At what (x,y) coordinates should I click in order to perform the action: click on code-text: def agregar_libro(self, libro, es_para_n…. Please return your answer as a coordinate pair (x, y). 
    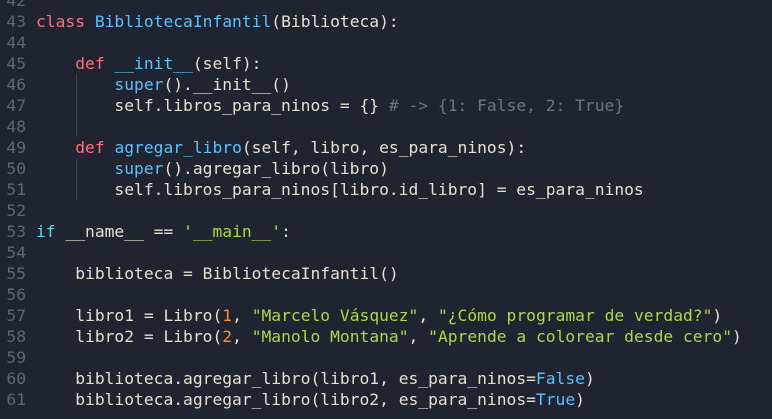
    Looking at the image, I should click on (281, 147).